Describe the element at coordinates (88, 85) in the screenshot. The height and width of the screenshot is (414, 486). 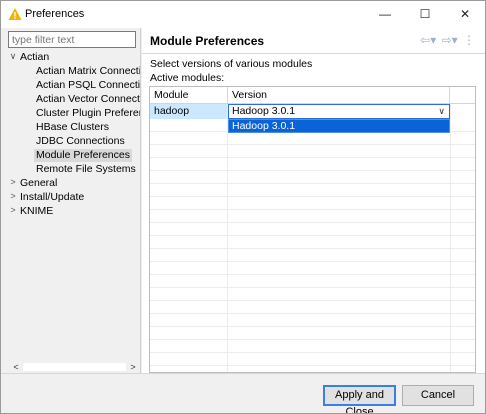
I see `tree-item-actian-psql: Actian PSQL Connection` at that location.